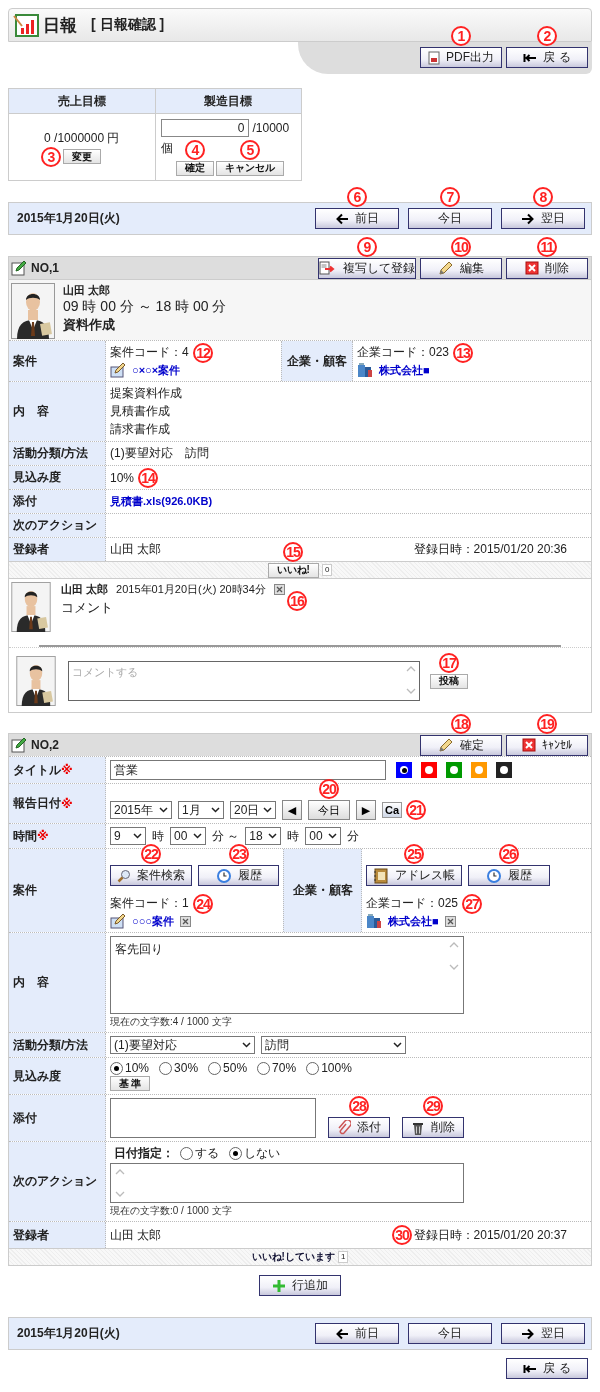 Image resolution: width=600 pixels, height=1392 pixels. I want to click on close-icon, so click(279, 589).